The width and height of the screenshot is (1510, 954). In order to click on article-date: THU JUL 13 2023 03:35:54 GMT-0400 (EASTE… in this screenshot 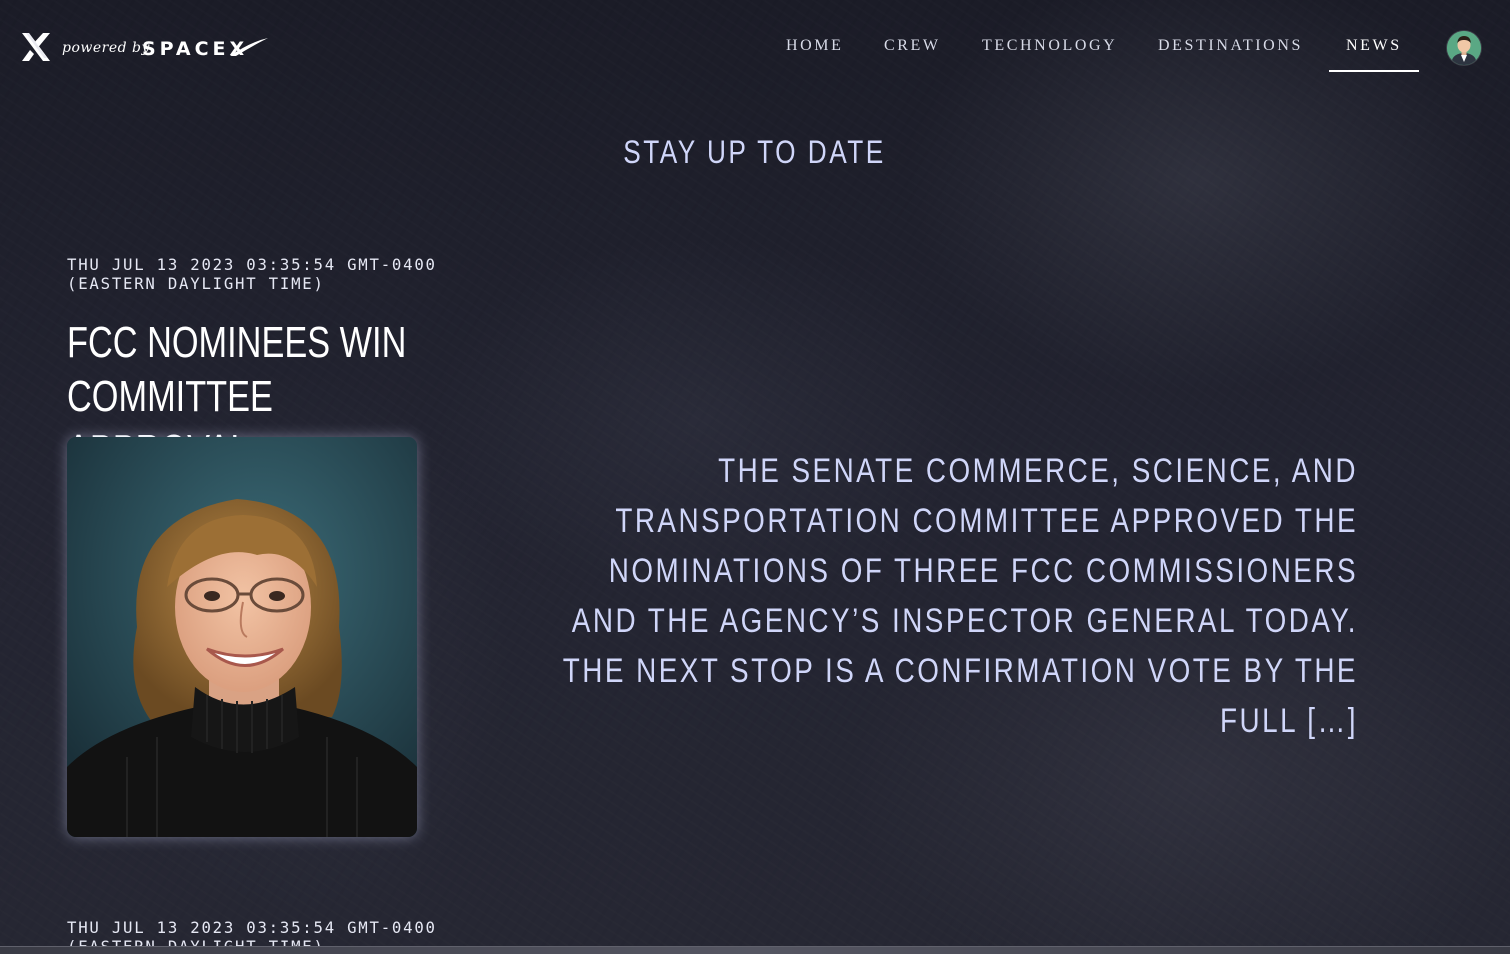, I will do `click(252, 274)`.